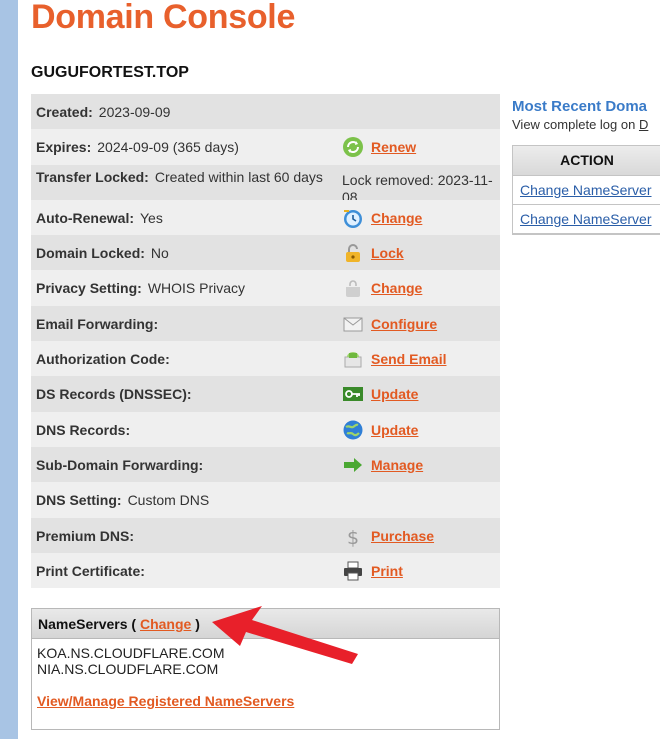 Image resolution: width=660 pixels, height=739 pixels. Describe the element at coordinates (85, 217) in the screenshot. I see `auto-renewal-label: Auto-Renewal:` at that location.